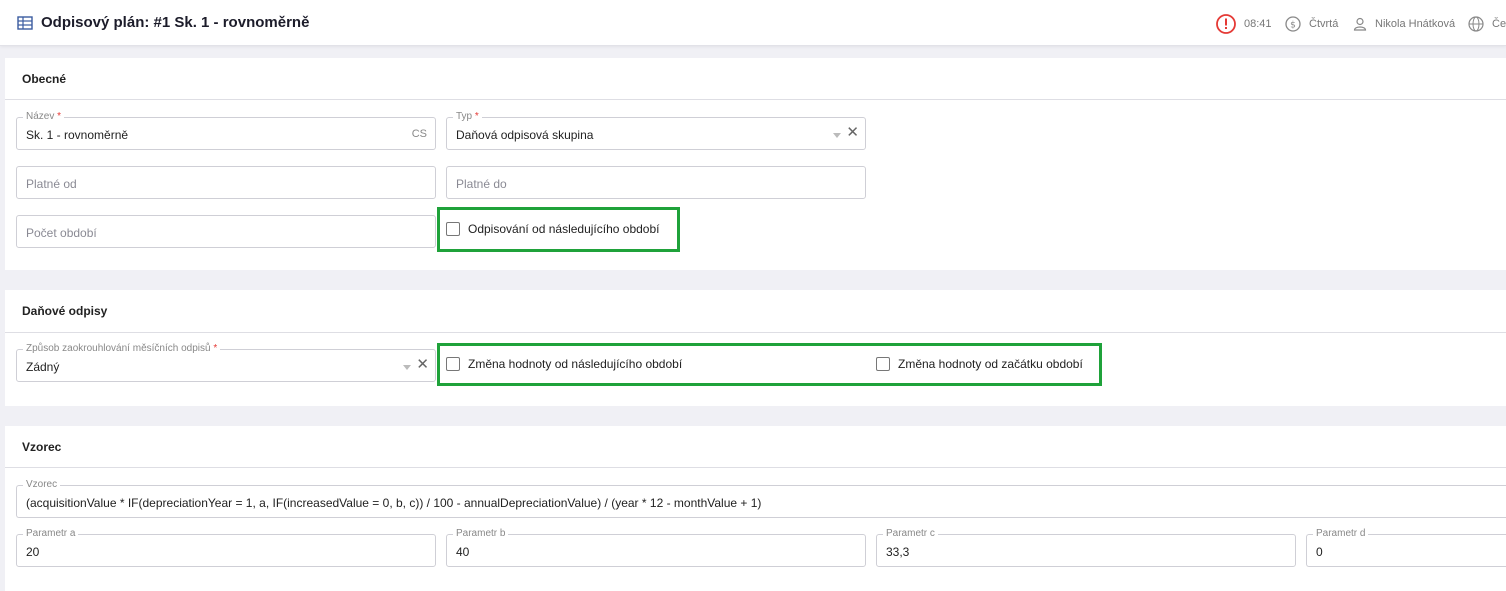 This screenshot has width=1506, height=591. What do you see at coordinates (1226, 24) in the screenshot?
I see `alert-icon` at bounding box center [1226, 24].